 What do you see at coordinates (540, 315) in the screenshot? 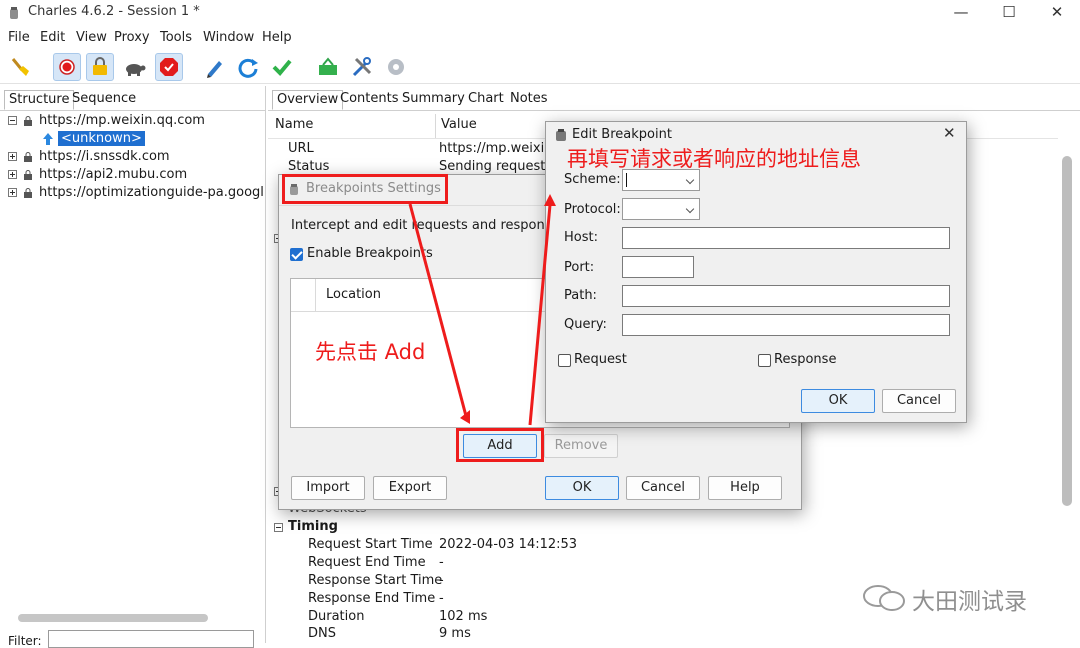
I see `arrow-to-fields` at bounding box center [540, 315].